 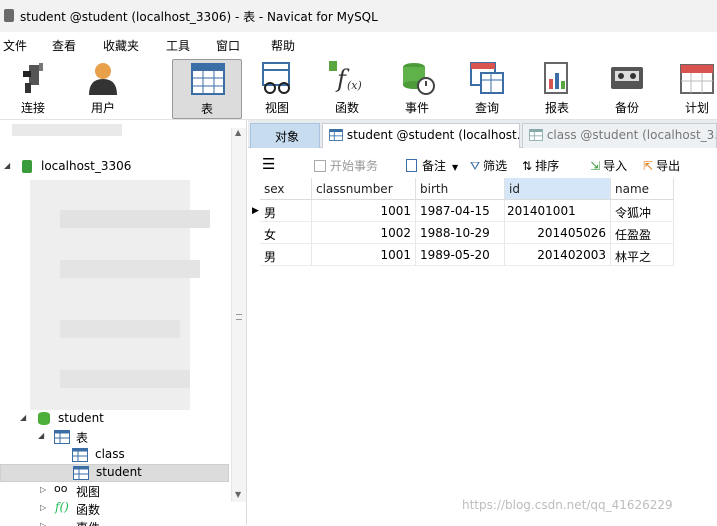 I want to click on filter-button: ⛛ 筛选, so click(x=488, y=165).